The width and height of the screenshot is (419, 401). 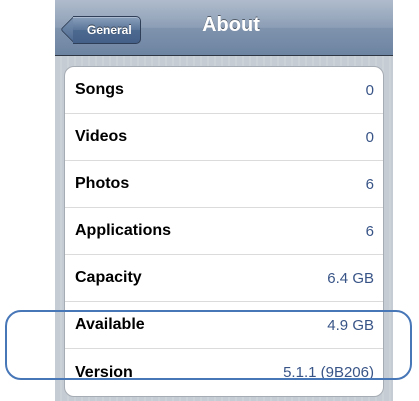 What do you see at coordinates (99, 89) in the screenshot?
I see `row-label: Songs` at bounding box center [99, 89].